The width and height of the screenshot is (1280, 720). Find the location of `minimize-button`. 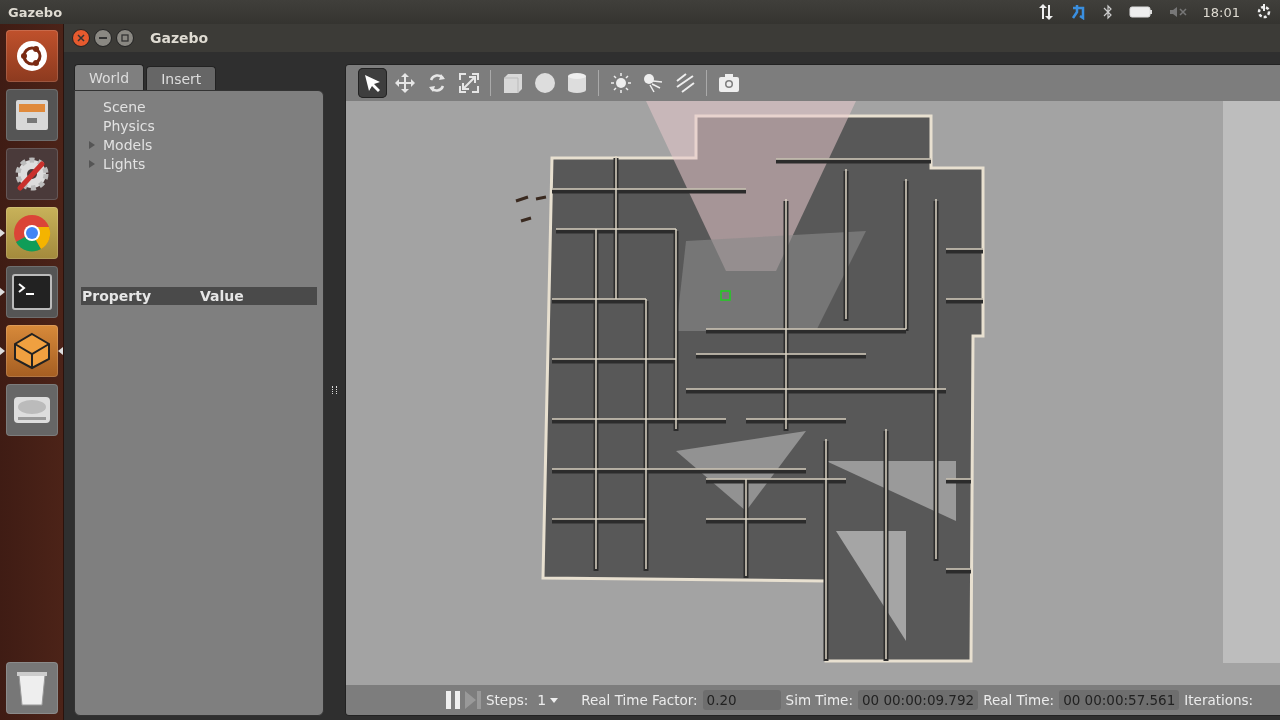

minimize-button is located at coordinates (103, 38).